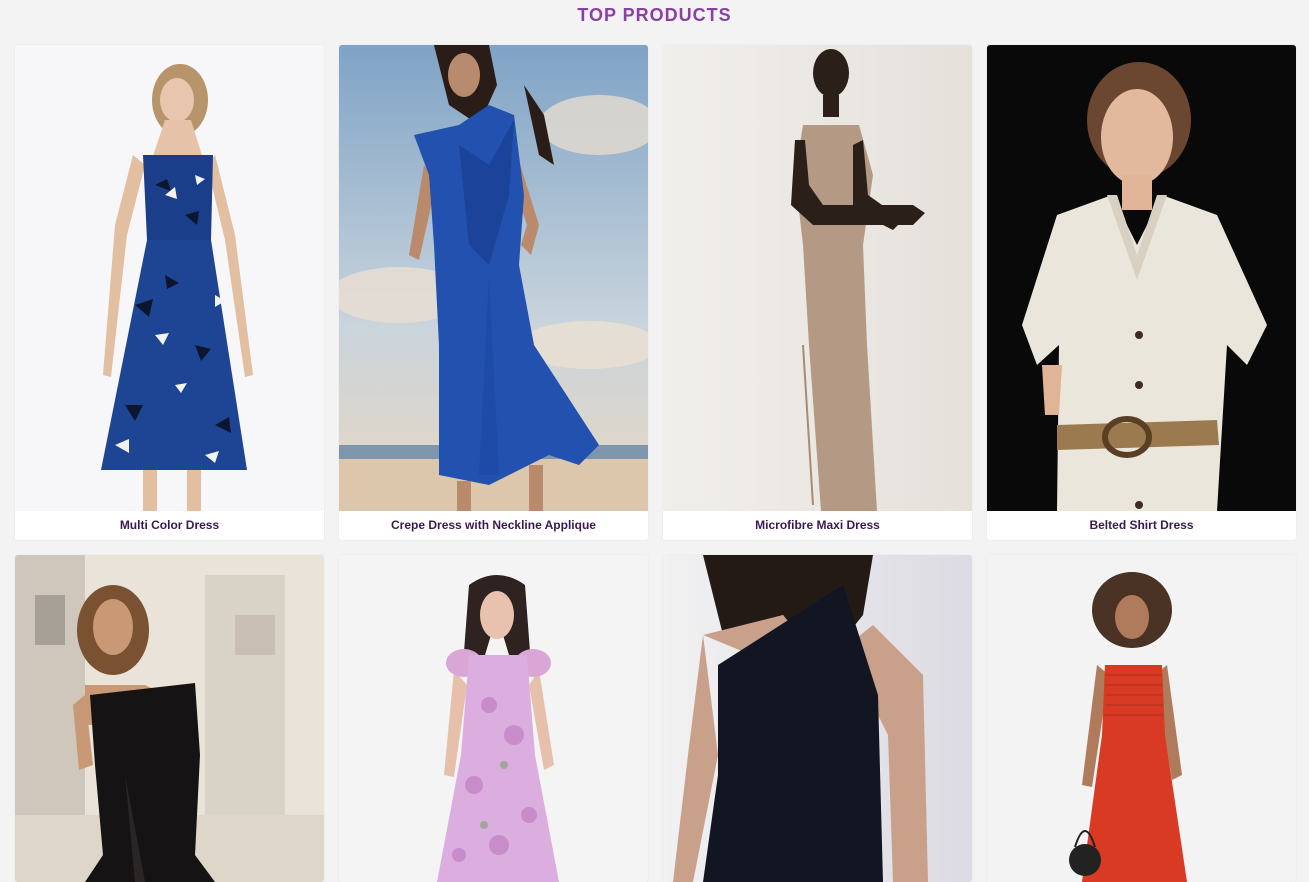  What do you see at coordinates (1141, 525) in the screenshot?
I see `product-name: Belted Shirt Dress` at bounding box center [1141, 525].